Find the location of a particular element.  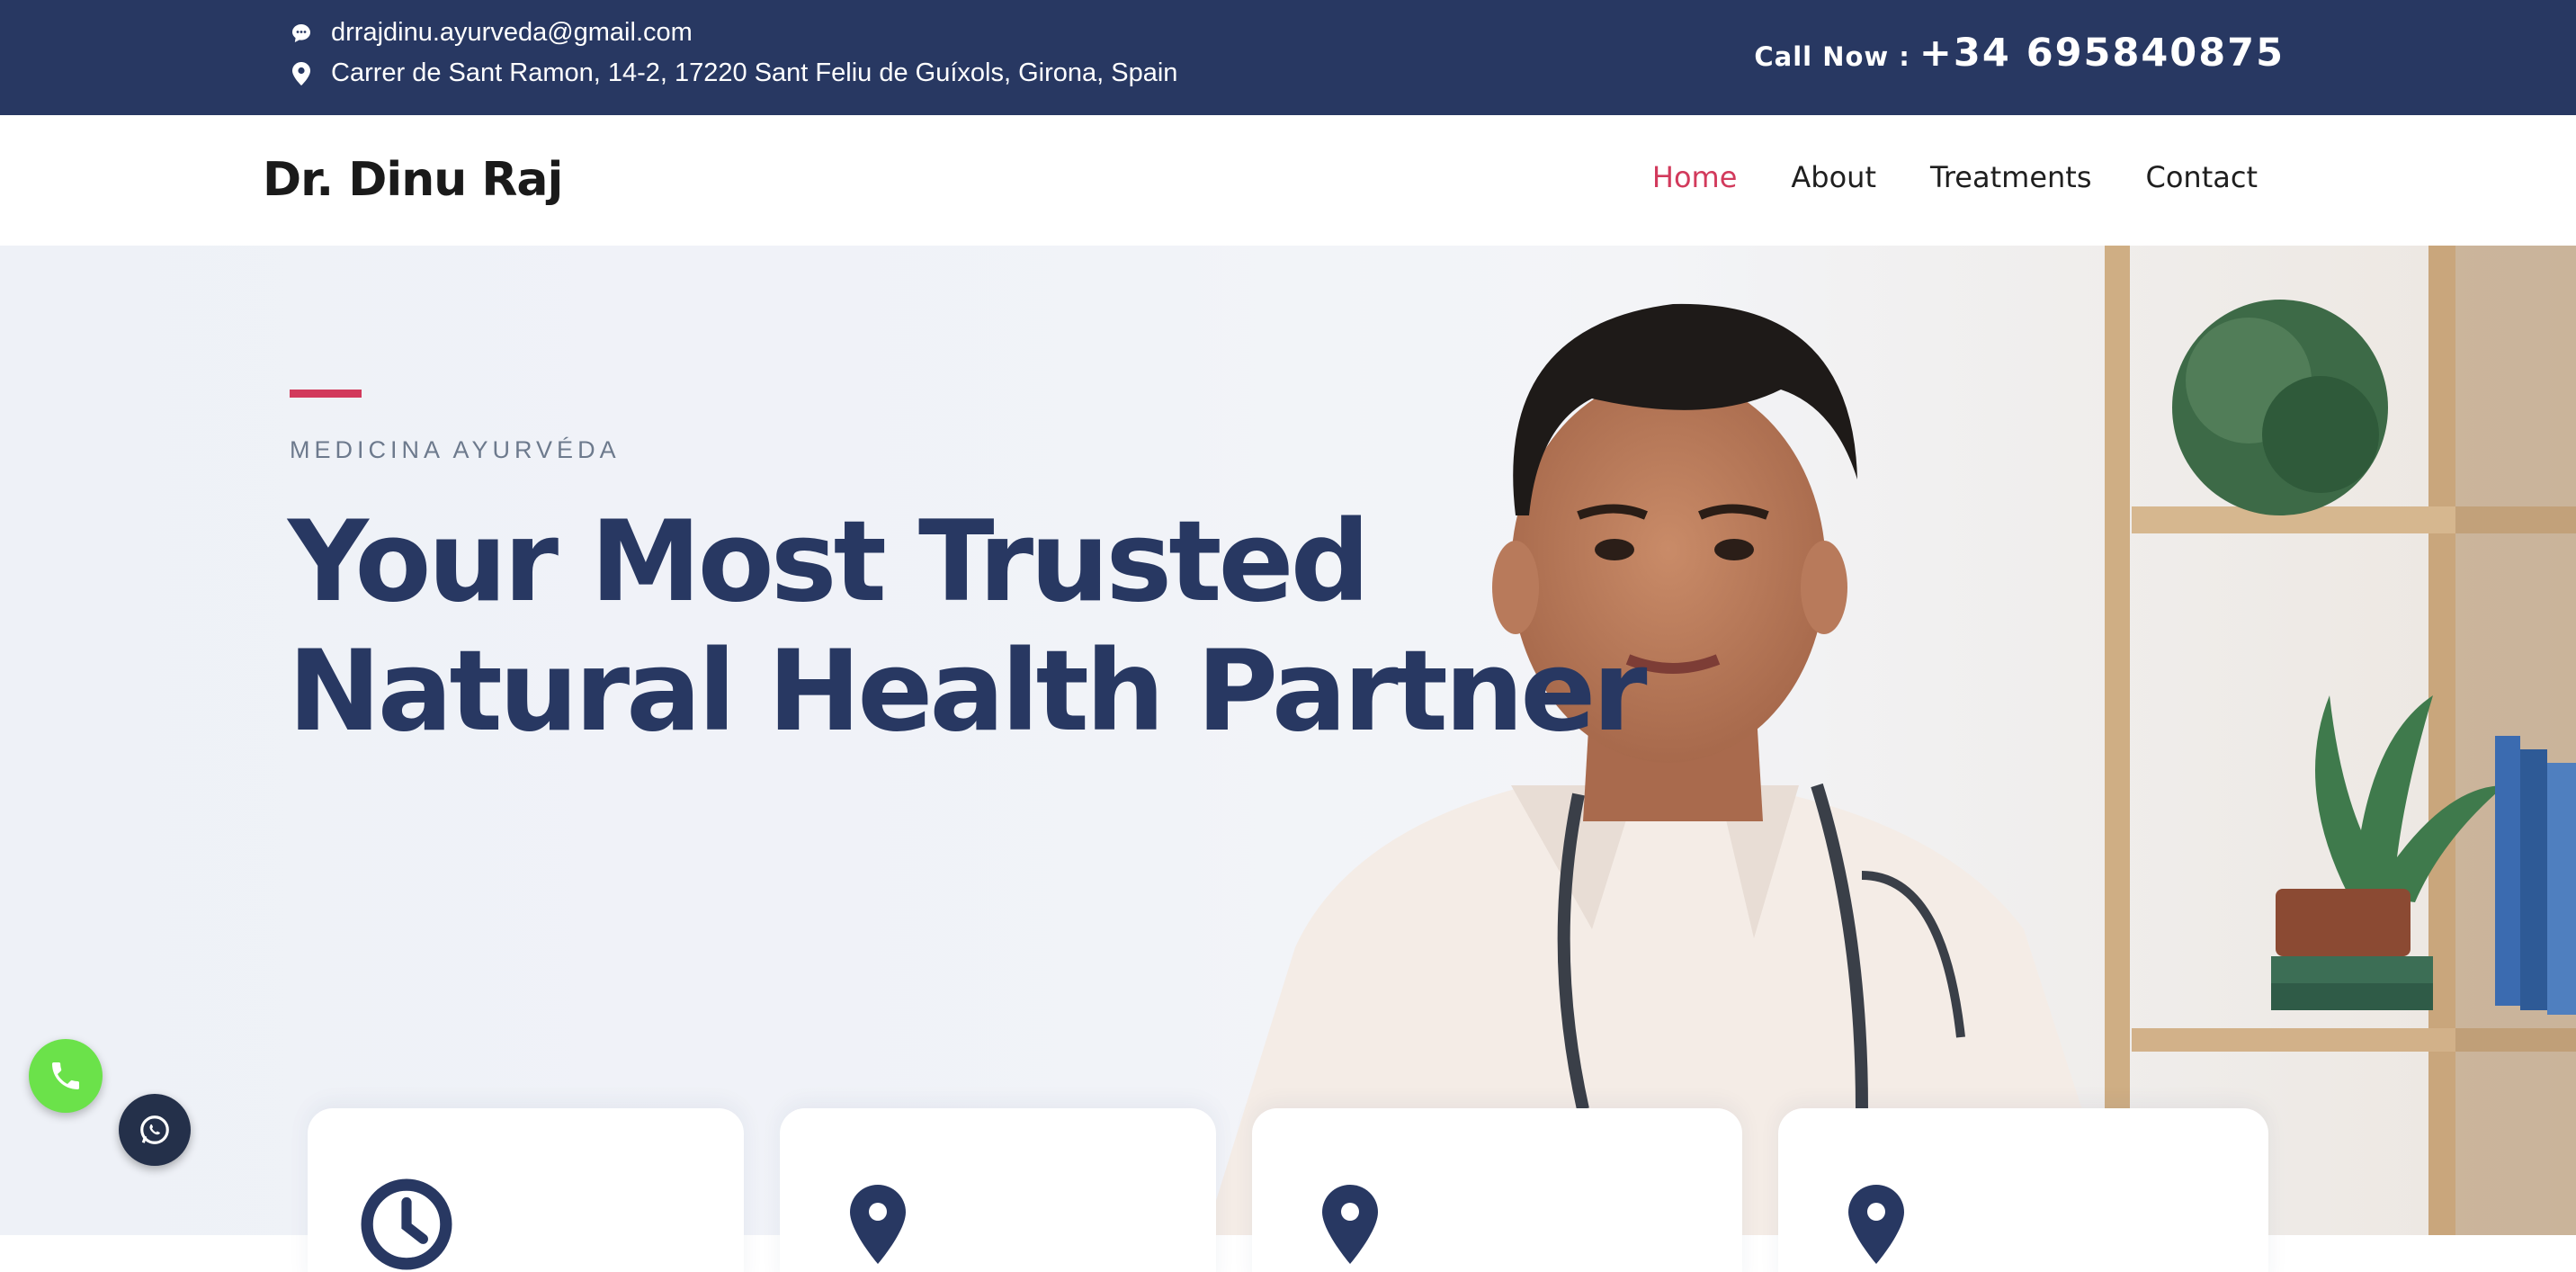

info-card-hours is located at coordinates (526, 1190).